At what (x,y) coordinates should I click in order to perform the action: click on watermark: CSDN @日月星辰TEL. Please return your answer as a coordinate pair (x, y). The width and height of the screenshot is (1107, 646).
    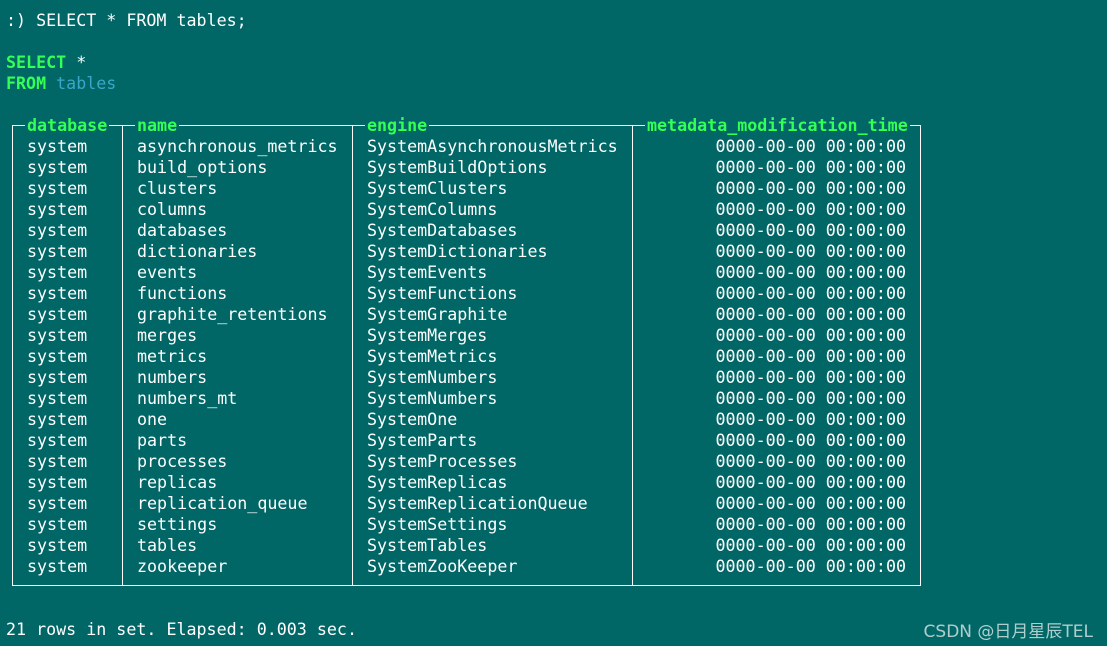
    Looking at the image, I should click on (1008, 632).